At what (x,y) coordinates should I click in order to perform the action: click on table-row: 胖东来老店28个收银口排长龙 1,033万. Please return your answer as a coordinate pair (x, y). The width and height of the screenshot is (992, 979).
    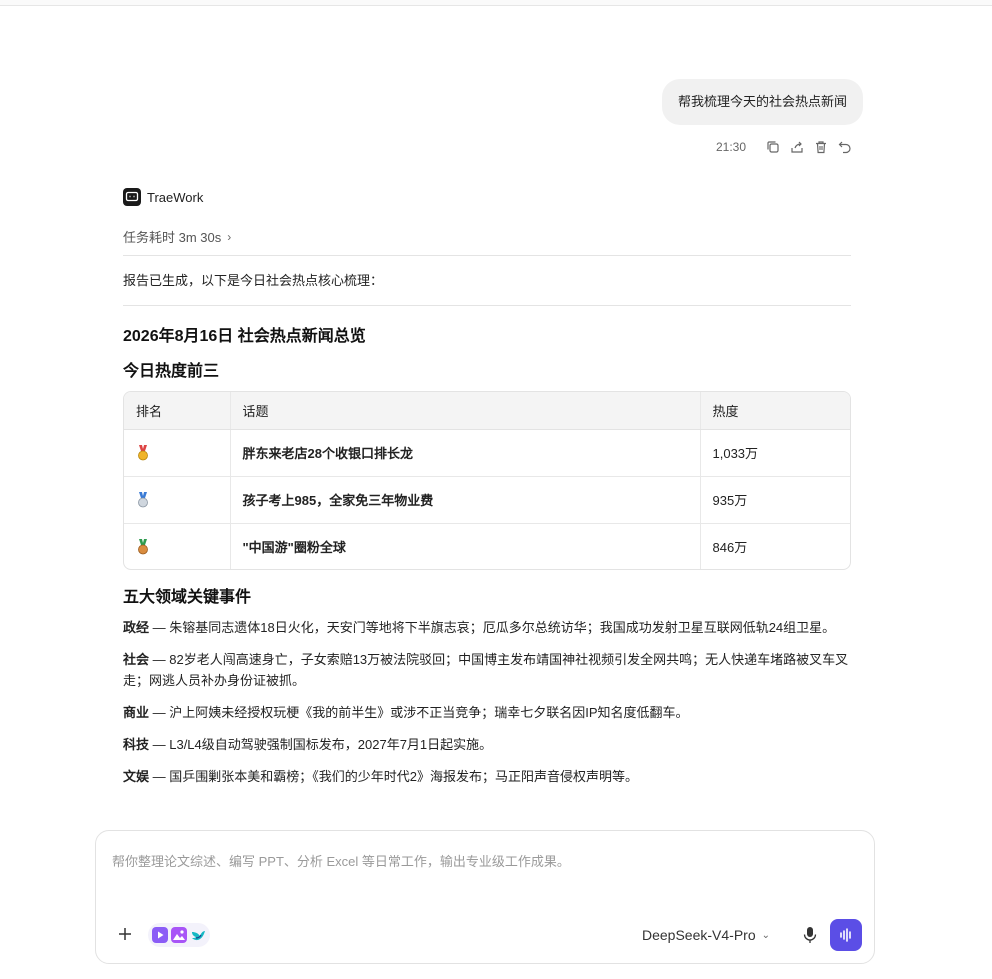
    Looking at the image, I should click on (487, 452).